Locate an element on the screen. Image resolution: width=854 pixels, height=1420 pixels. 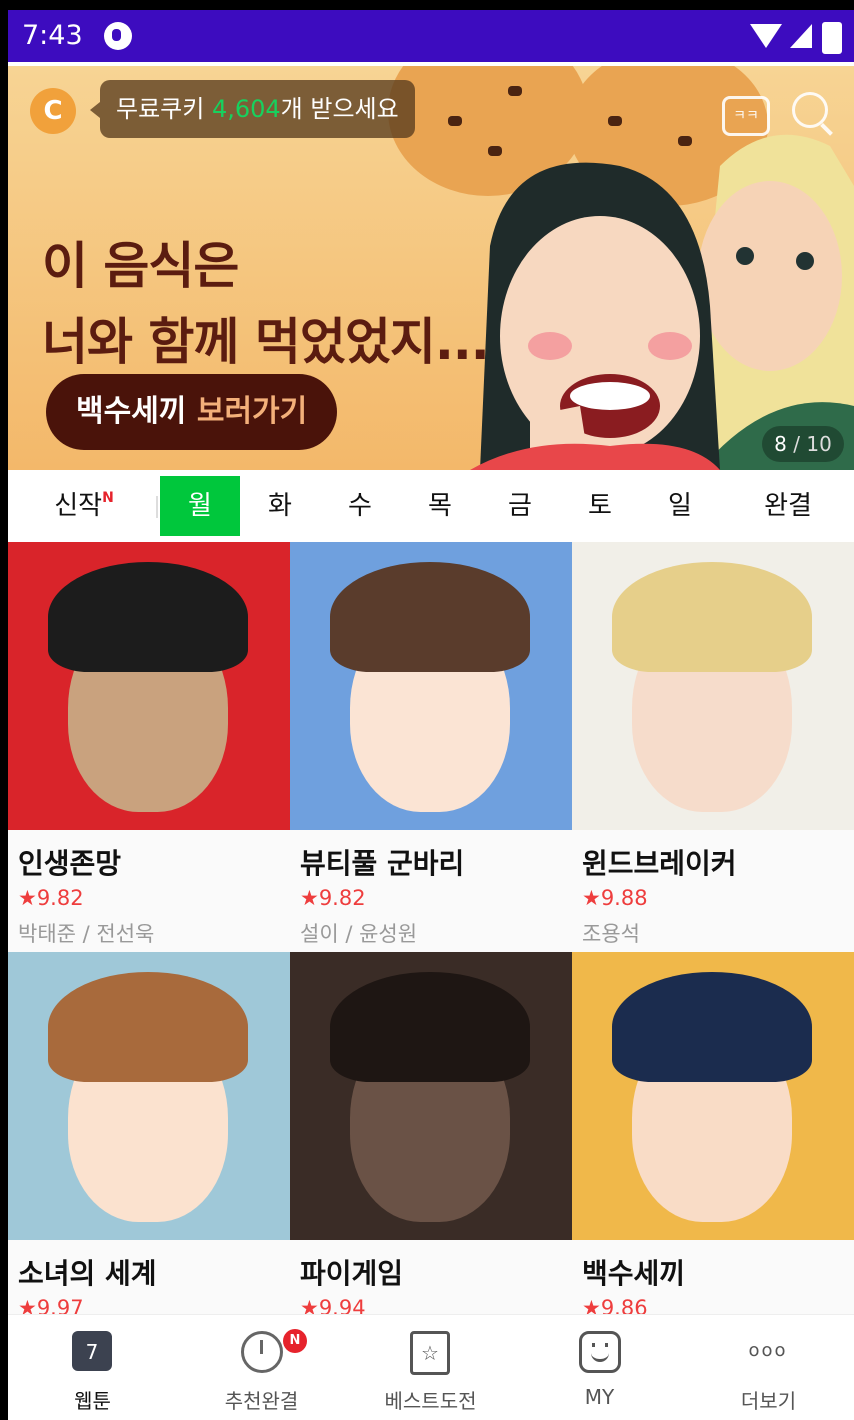
free-cookie-count: 4,604 is located at coordinates (246, 109).